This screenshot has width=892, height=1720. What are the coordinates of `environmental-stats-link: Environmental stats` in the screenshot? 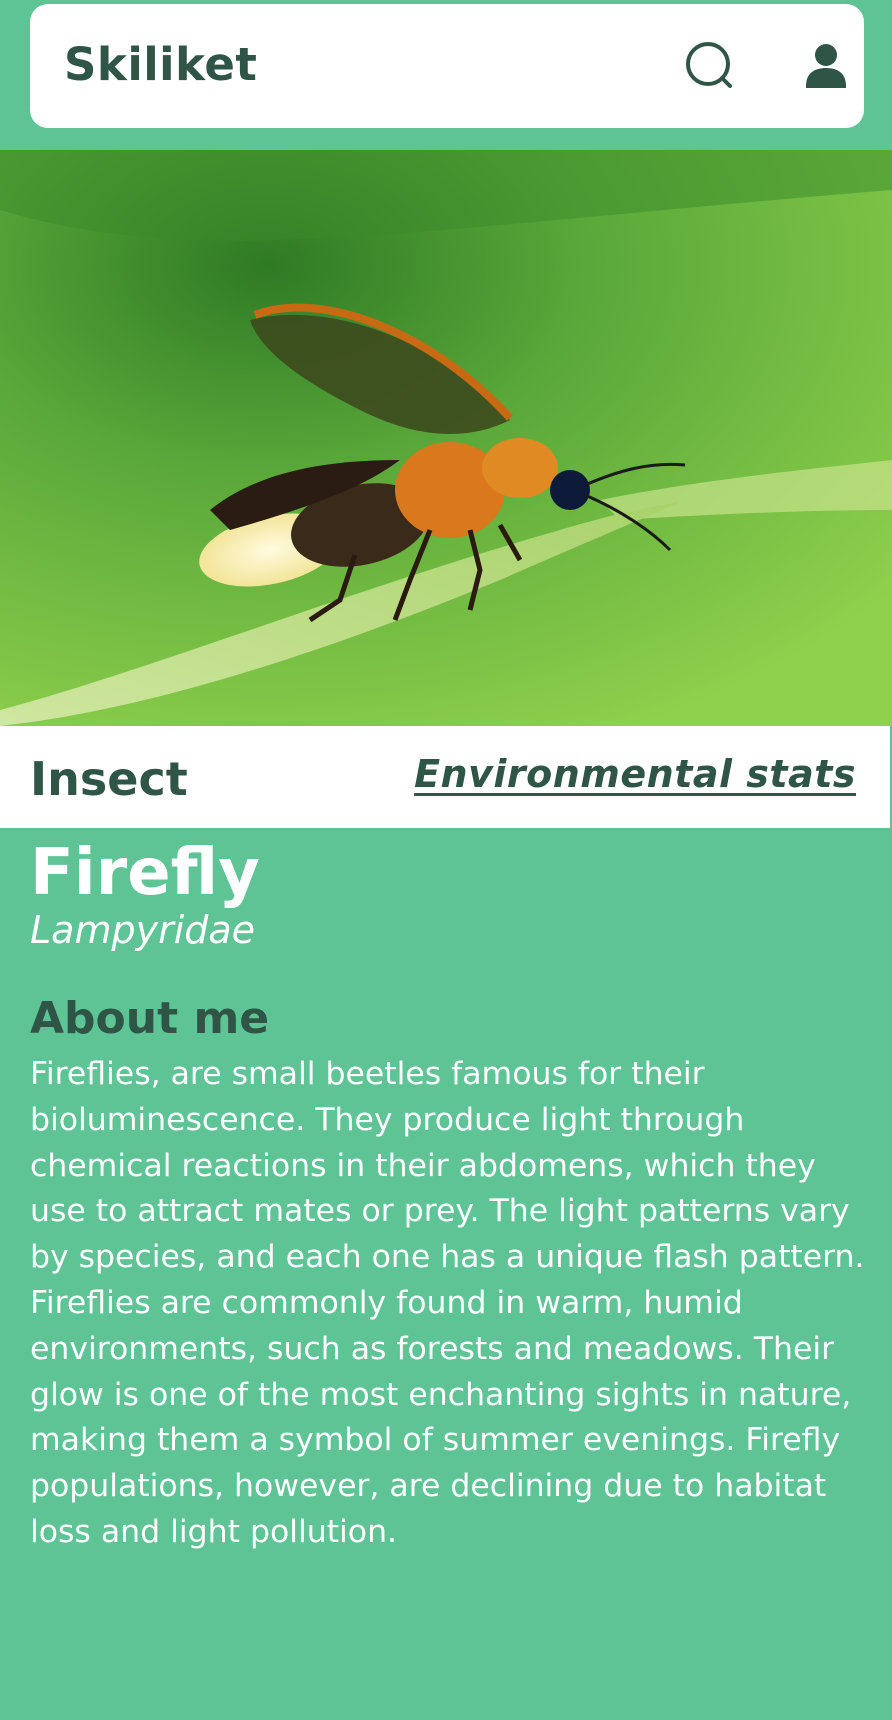 It's located at (635, 774).